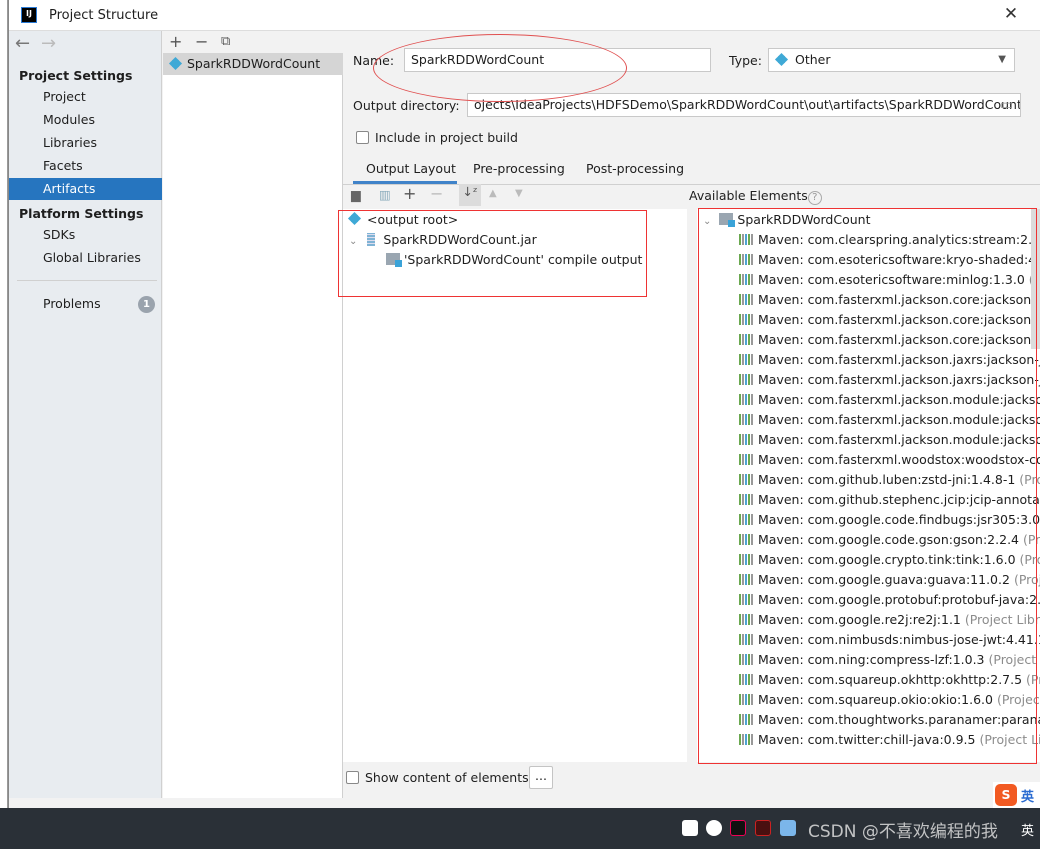 This screenshot has width=1040, height=849. I want to click on qq-icon, so click(738, 828).